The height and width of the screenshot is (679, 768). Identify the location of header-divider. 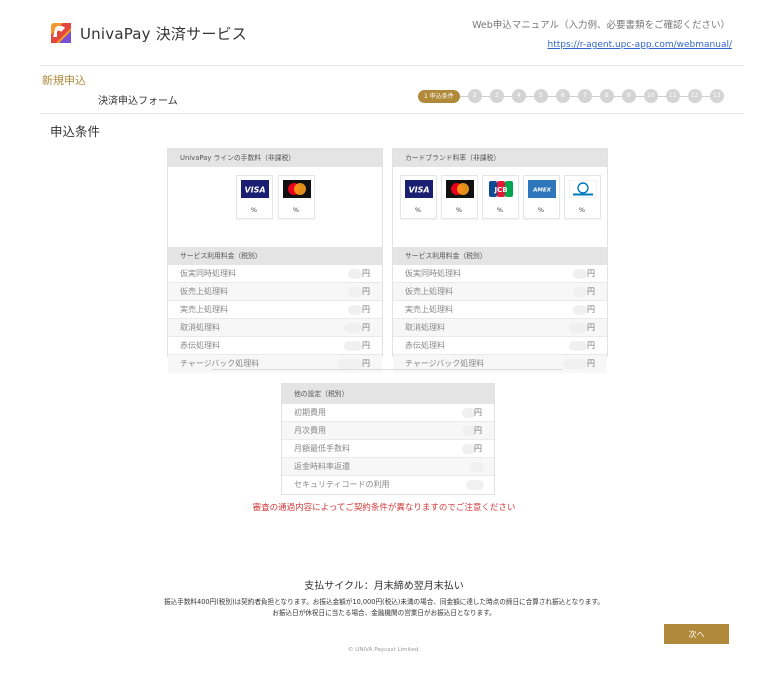
(392, 65).